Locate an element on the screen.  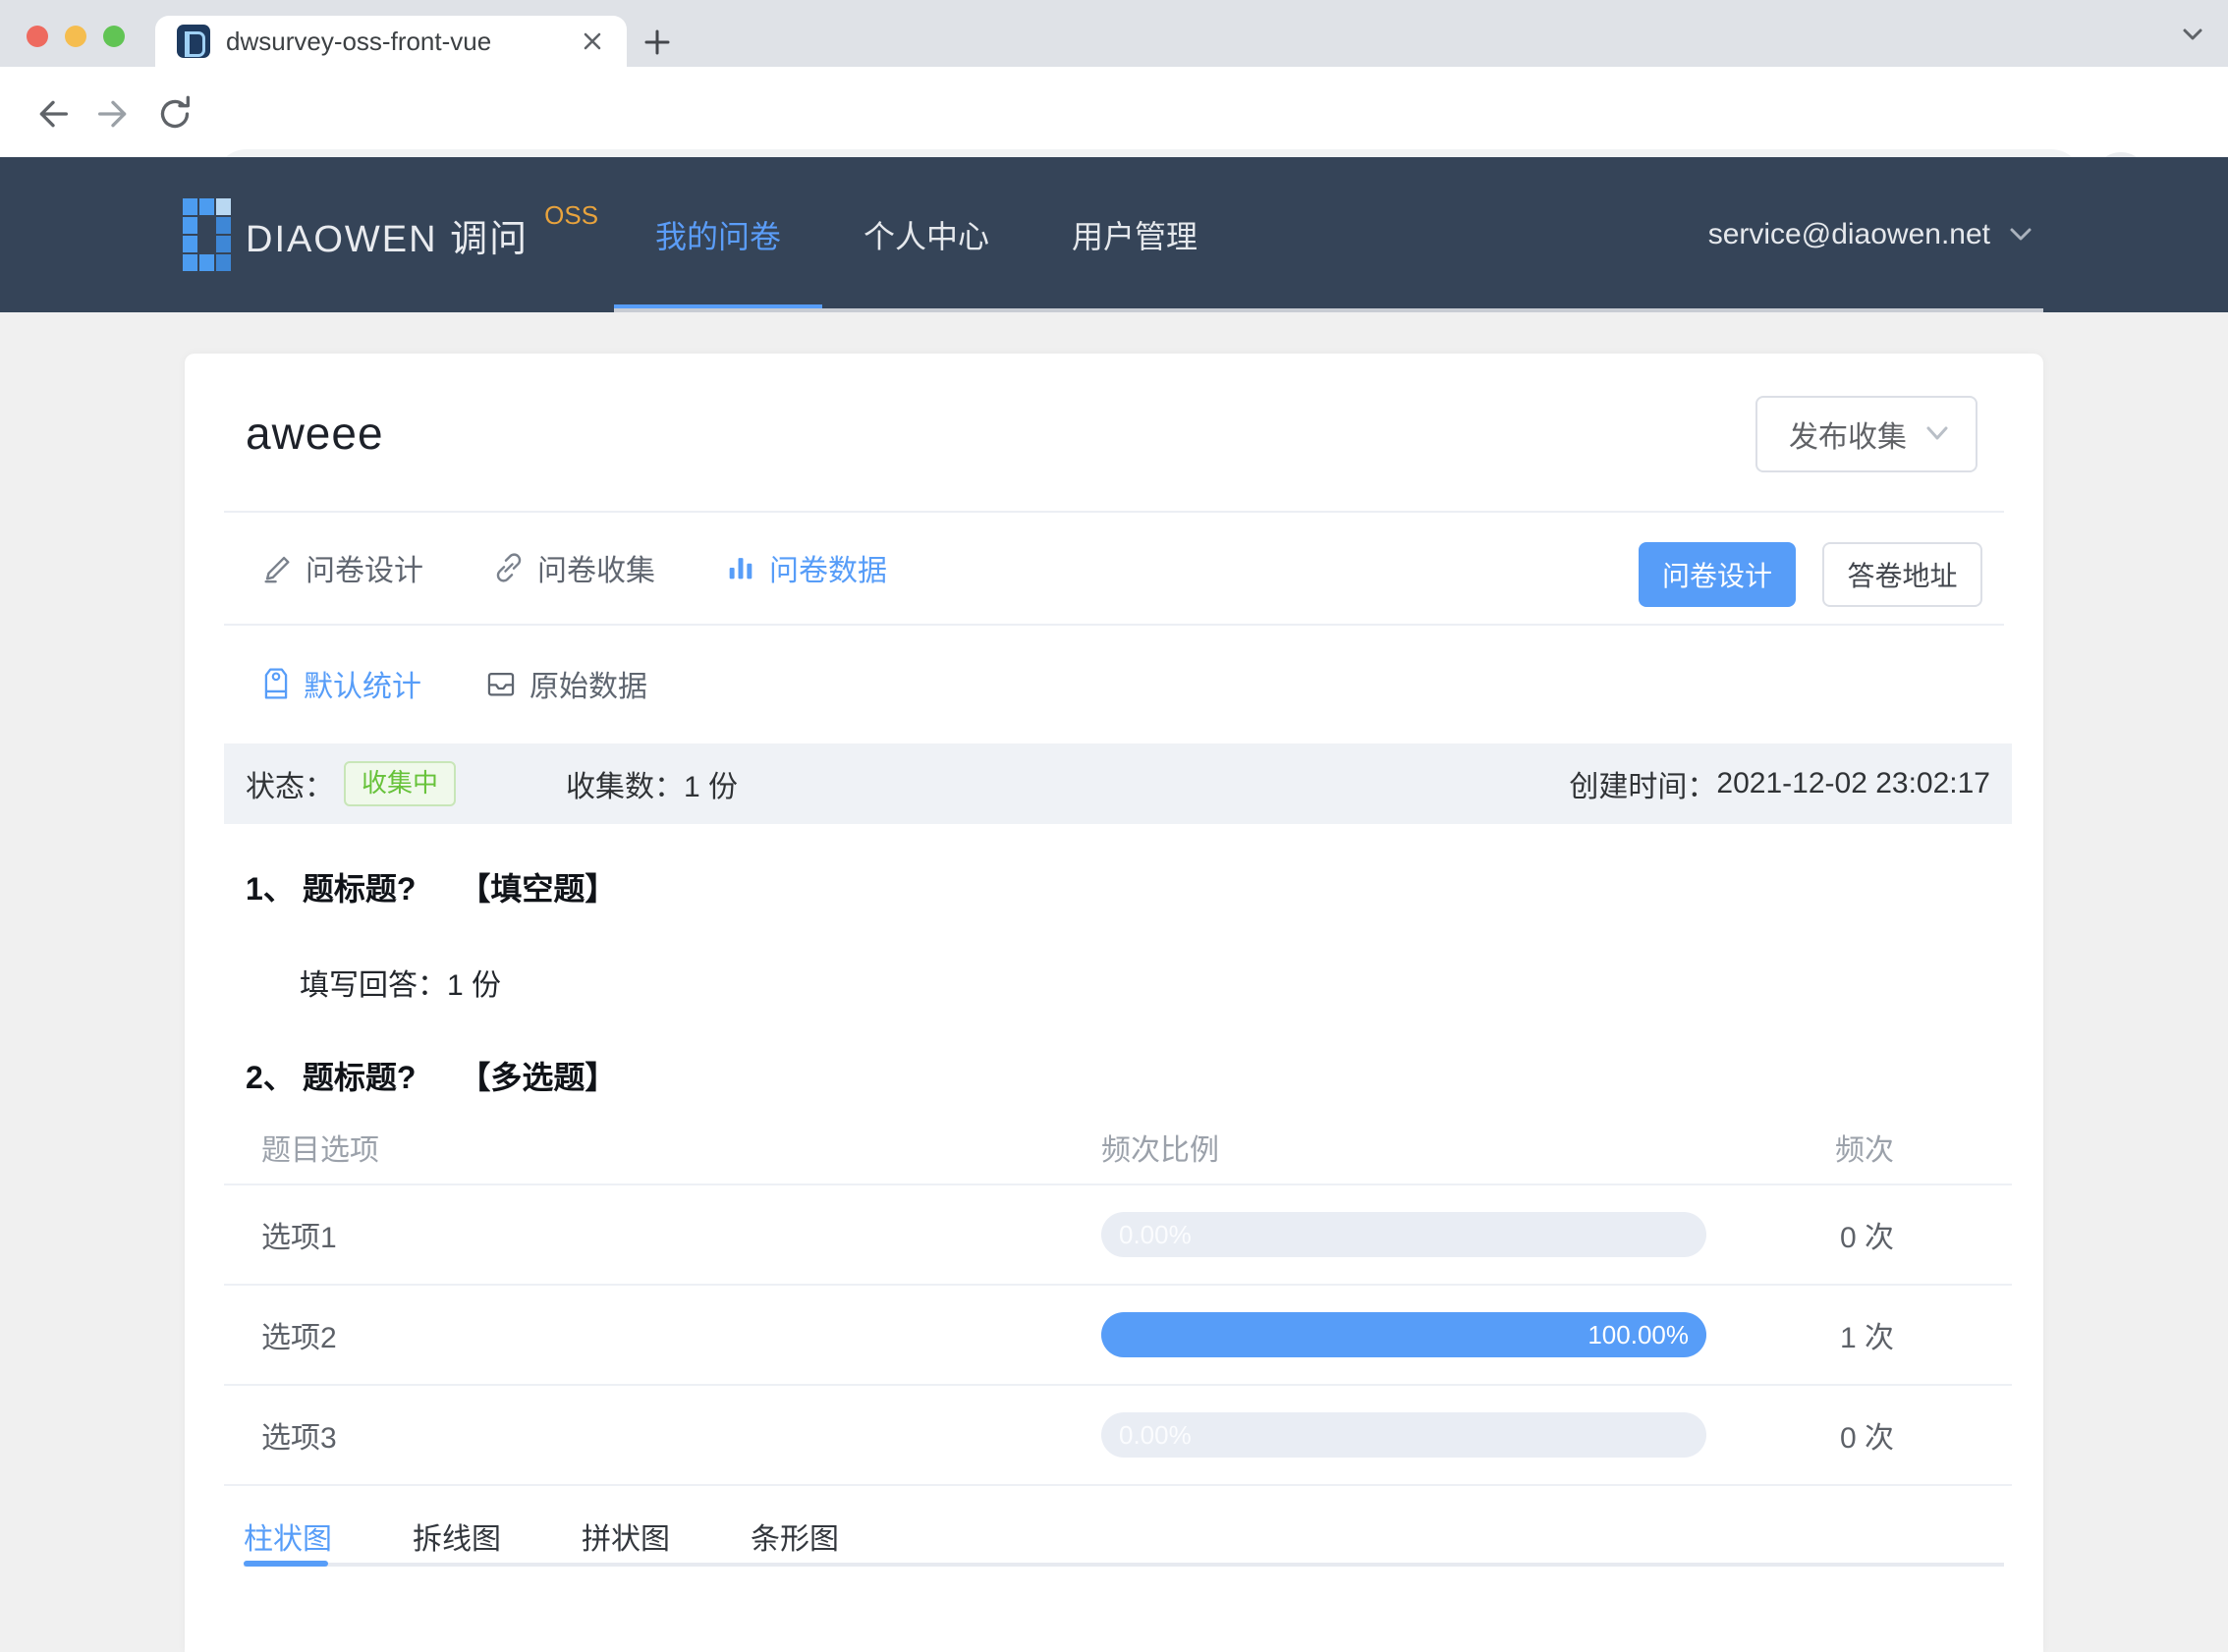
chart-tab-line: 拆线图 is located at coordinates (457, 1536).